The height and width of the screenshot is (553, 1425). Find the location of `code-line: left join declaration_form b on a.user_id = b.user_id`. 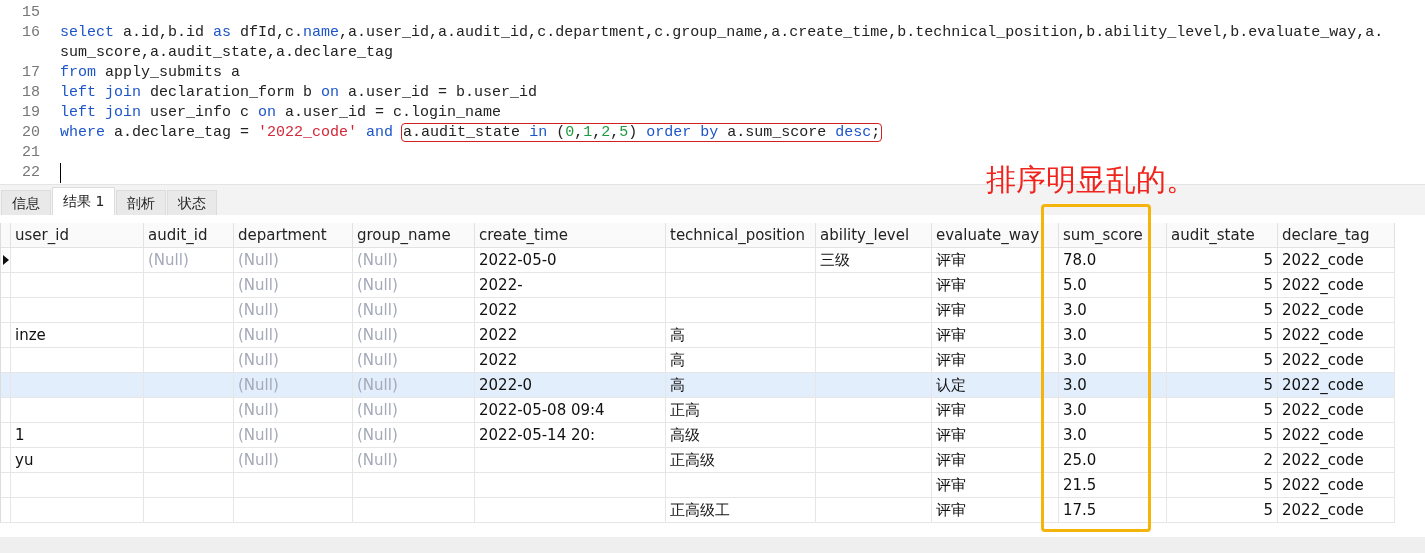

code-line: left join declaration_form b on a.user_id = b.user_id is located at coordinates (299, 92).